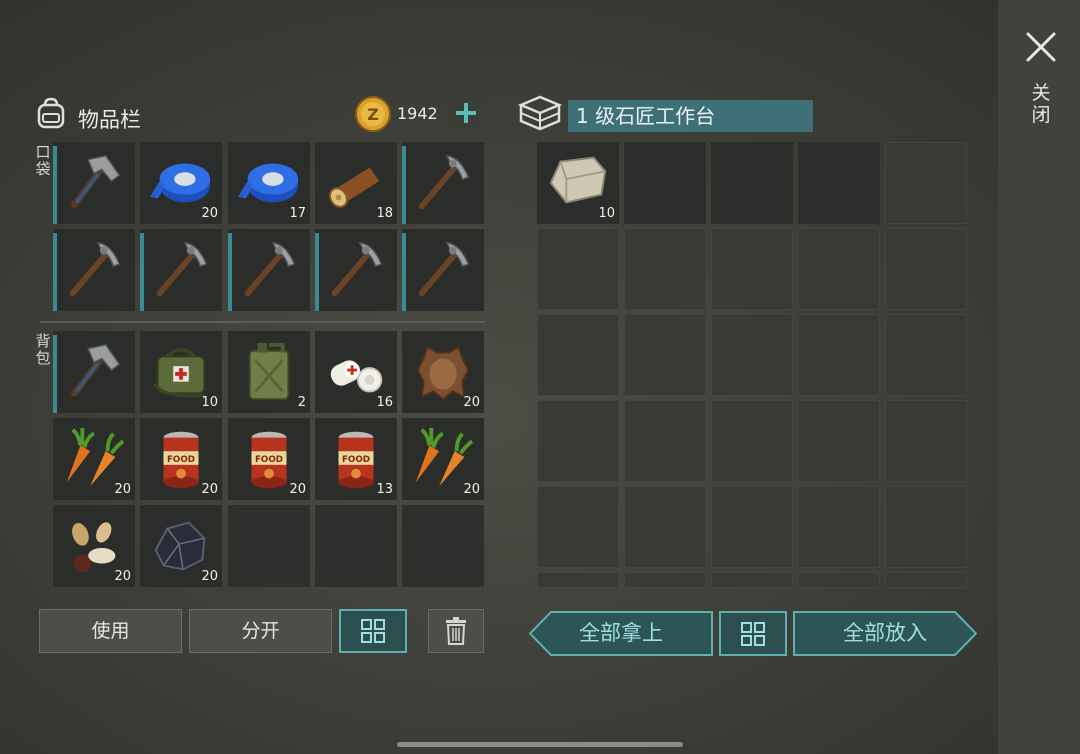 Image resolution: width=1080 pixels, height=754 pixels. Describe the element at coordinates (297, 213) in the screenshot. I see `item-count: 17` at that location.